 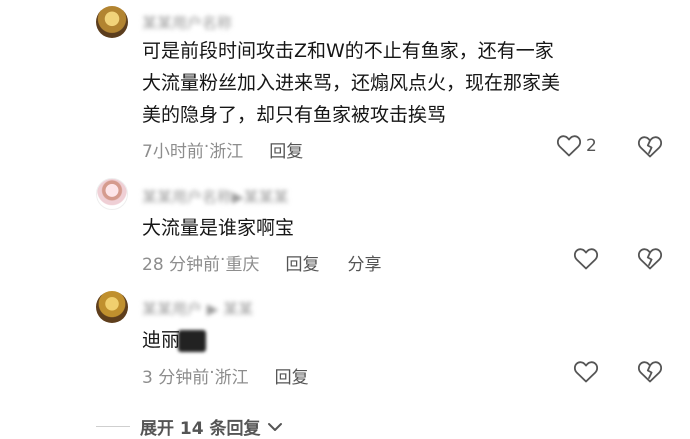 What do you see at coordinates (187, 22) in the screenshot?
I see `username: 某某用户名称` at bounding box center [187, 22].